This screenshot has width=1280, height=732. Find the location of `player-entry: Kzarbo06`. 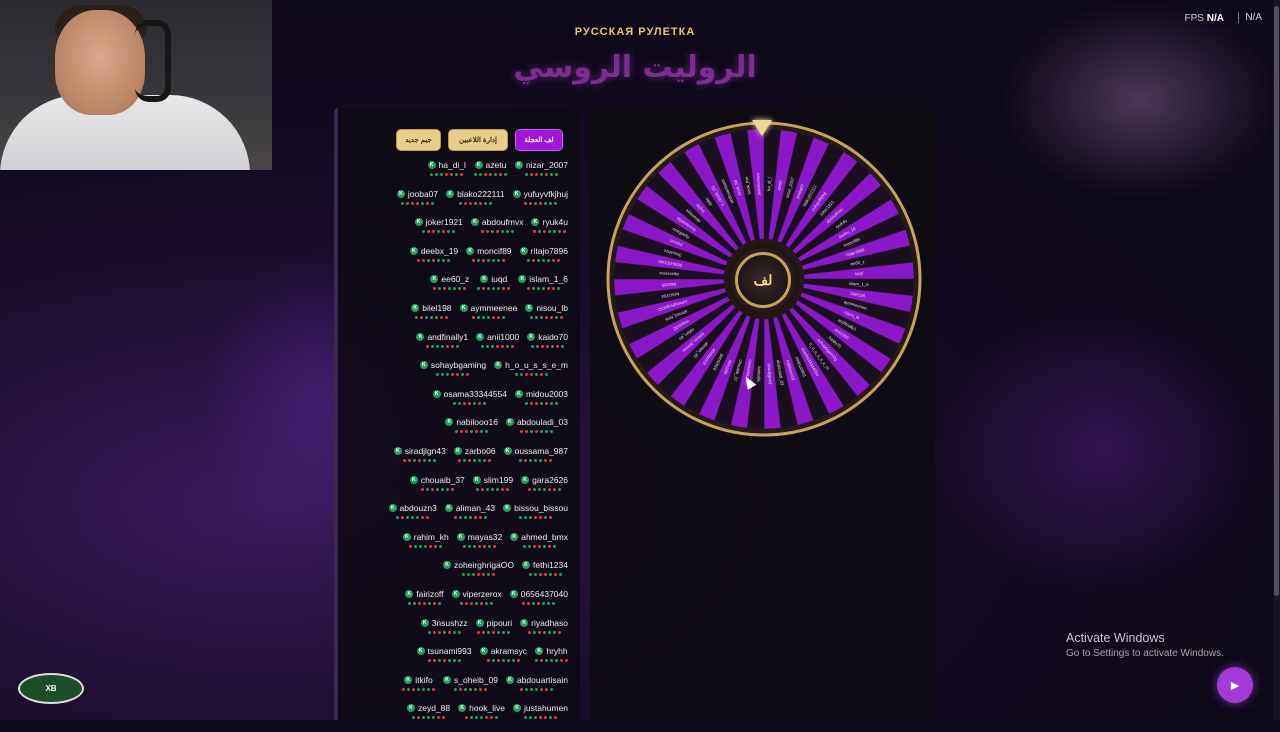

player-entry: Kzarbo06 is located at coordinates (474, 454).